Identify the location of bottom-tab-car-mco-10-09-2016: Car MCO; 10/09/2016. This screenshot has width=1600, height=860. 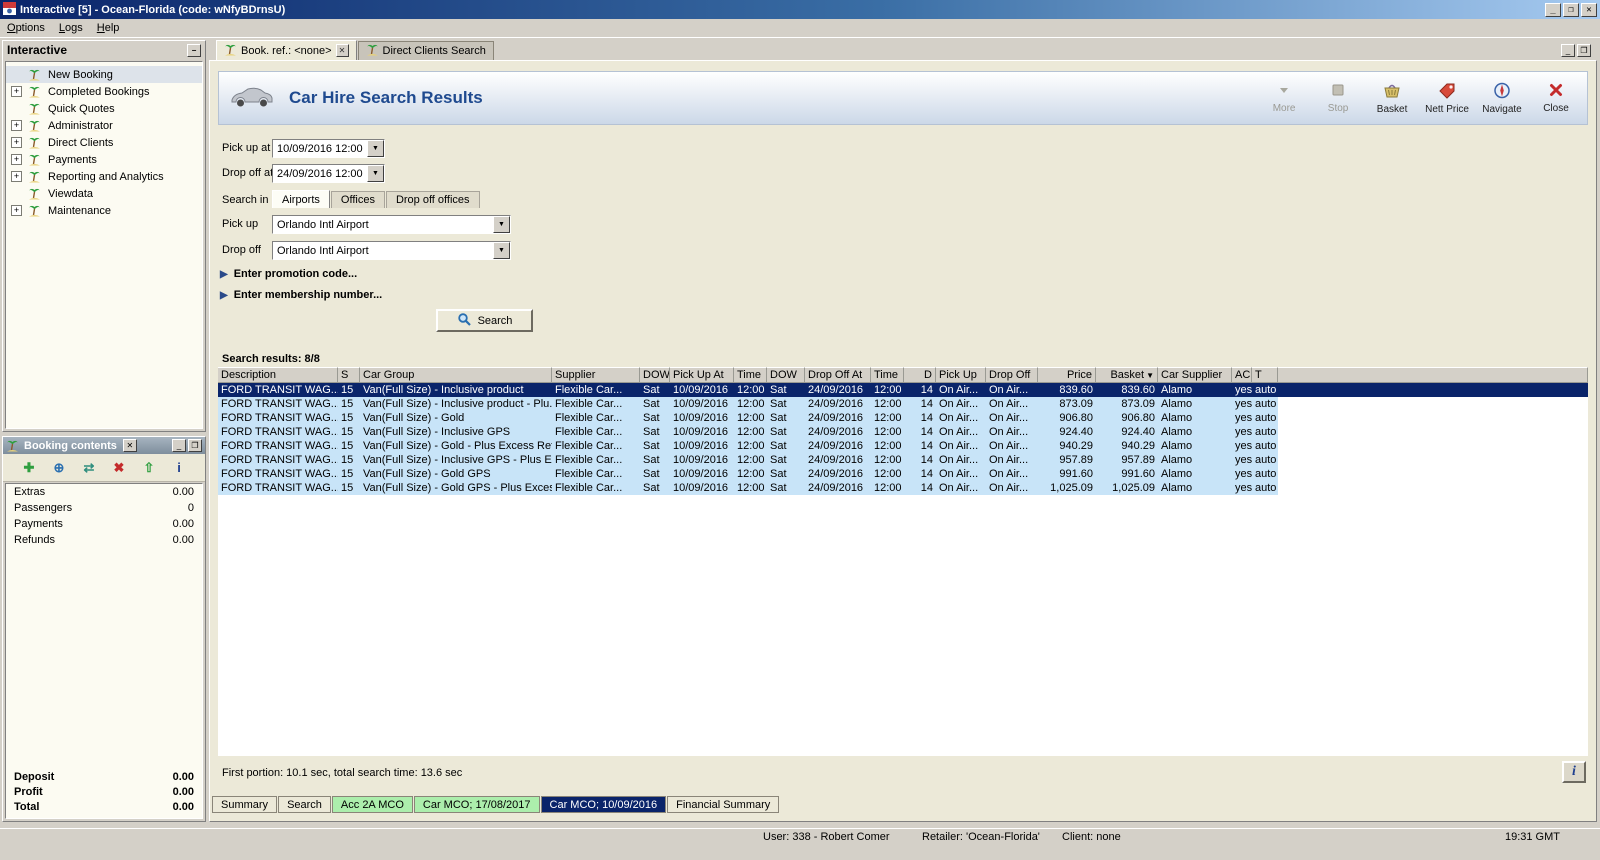
(603, 804).